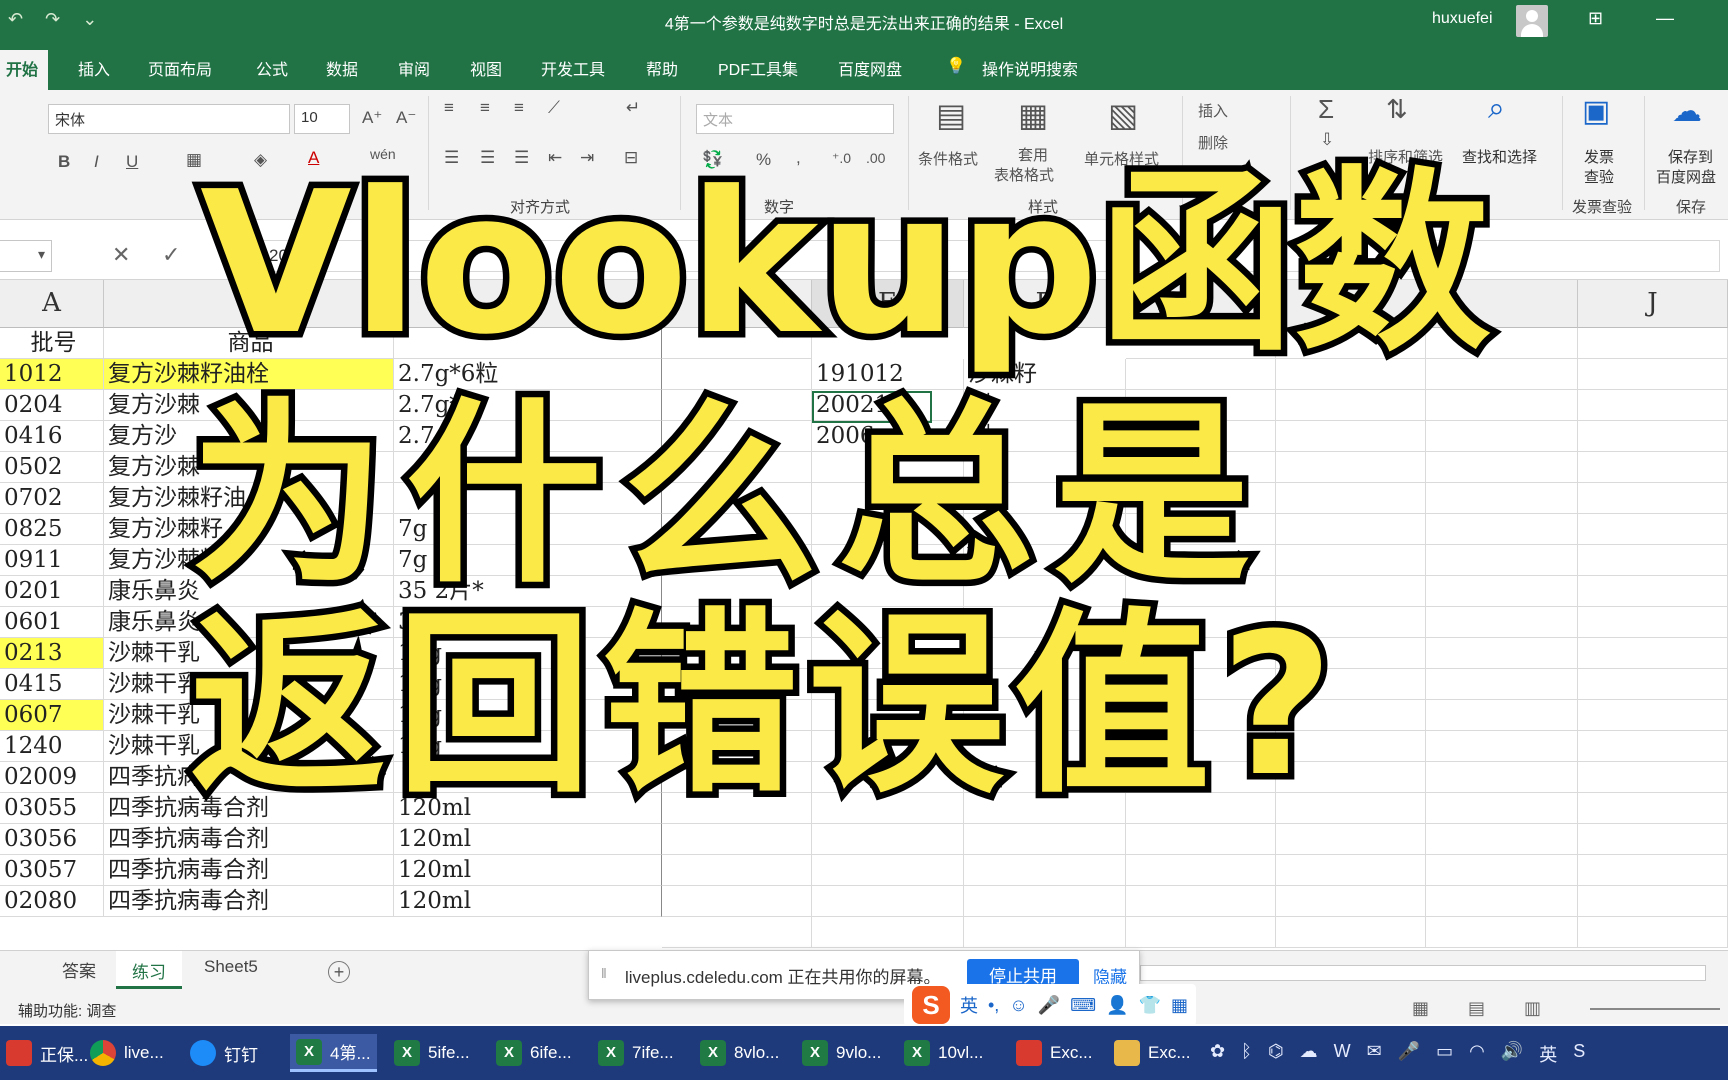  I want to click on cell-batch-number: 03057, so click(52, 870).